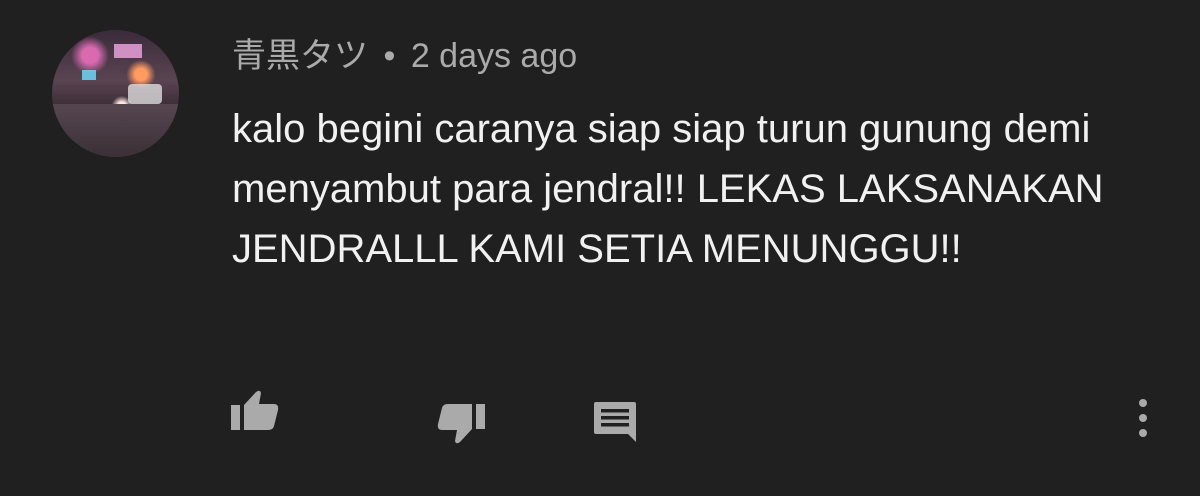 The image size is (1200, 496). Describe the element at coordinates (300, 56) in the screenshot. I see `author-name: 青黒タツ` at that location.